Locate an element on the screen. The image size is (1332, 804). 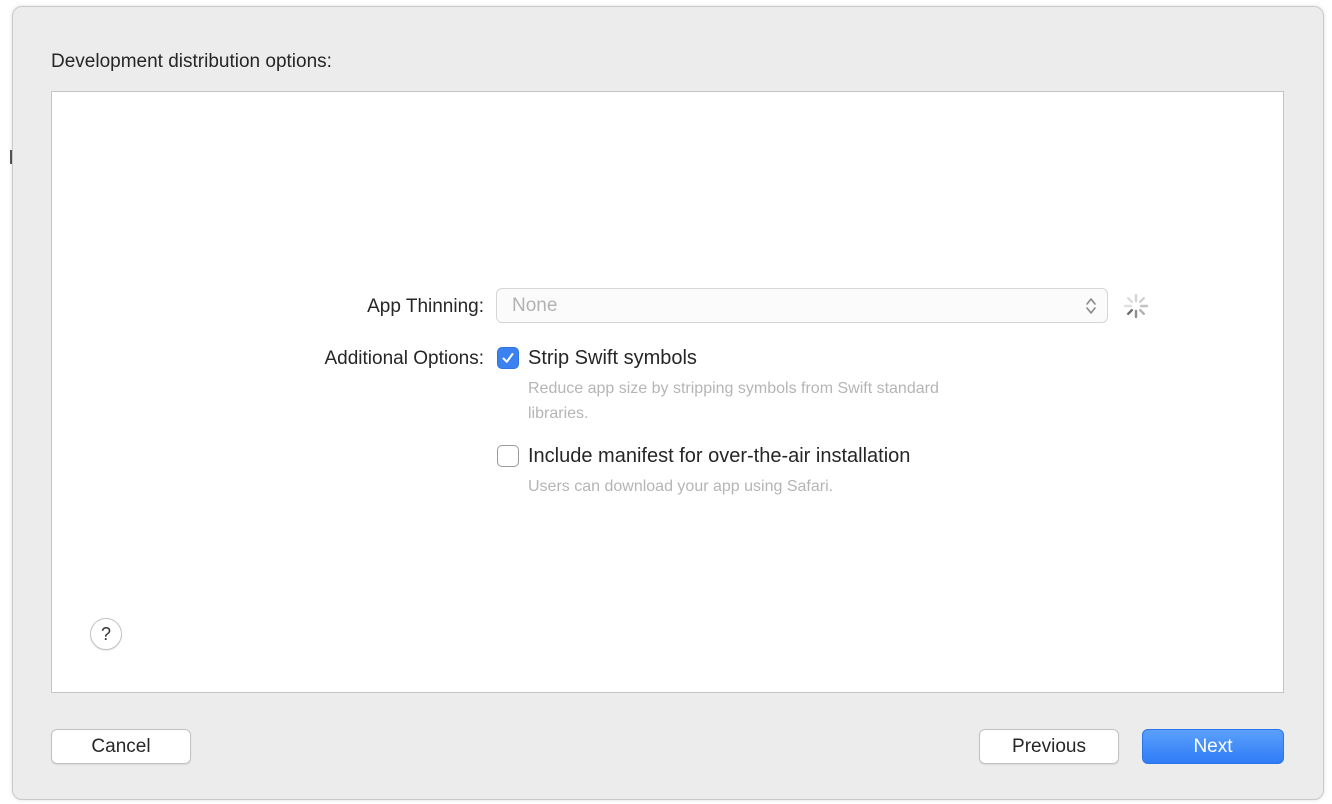
strip-swift-symbols-label: Strip Swift symbols is located at coordinates (612, 358).